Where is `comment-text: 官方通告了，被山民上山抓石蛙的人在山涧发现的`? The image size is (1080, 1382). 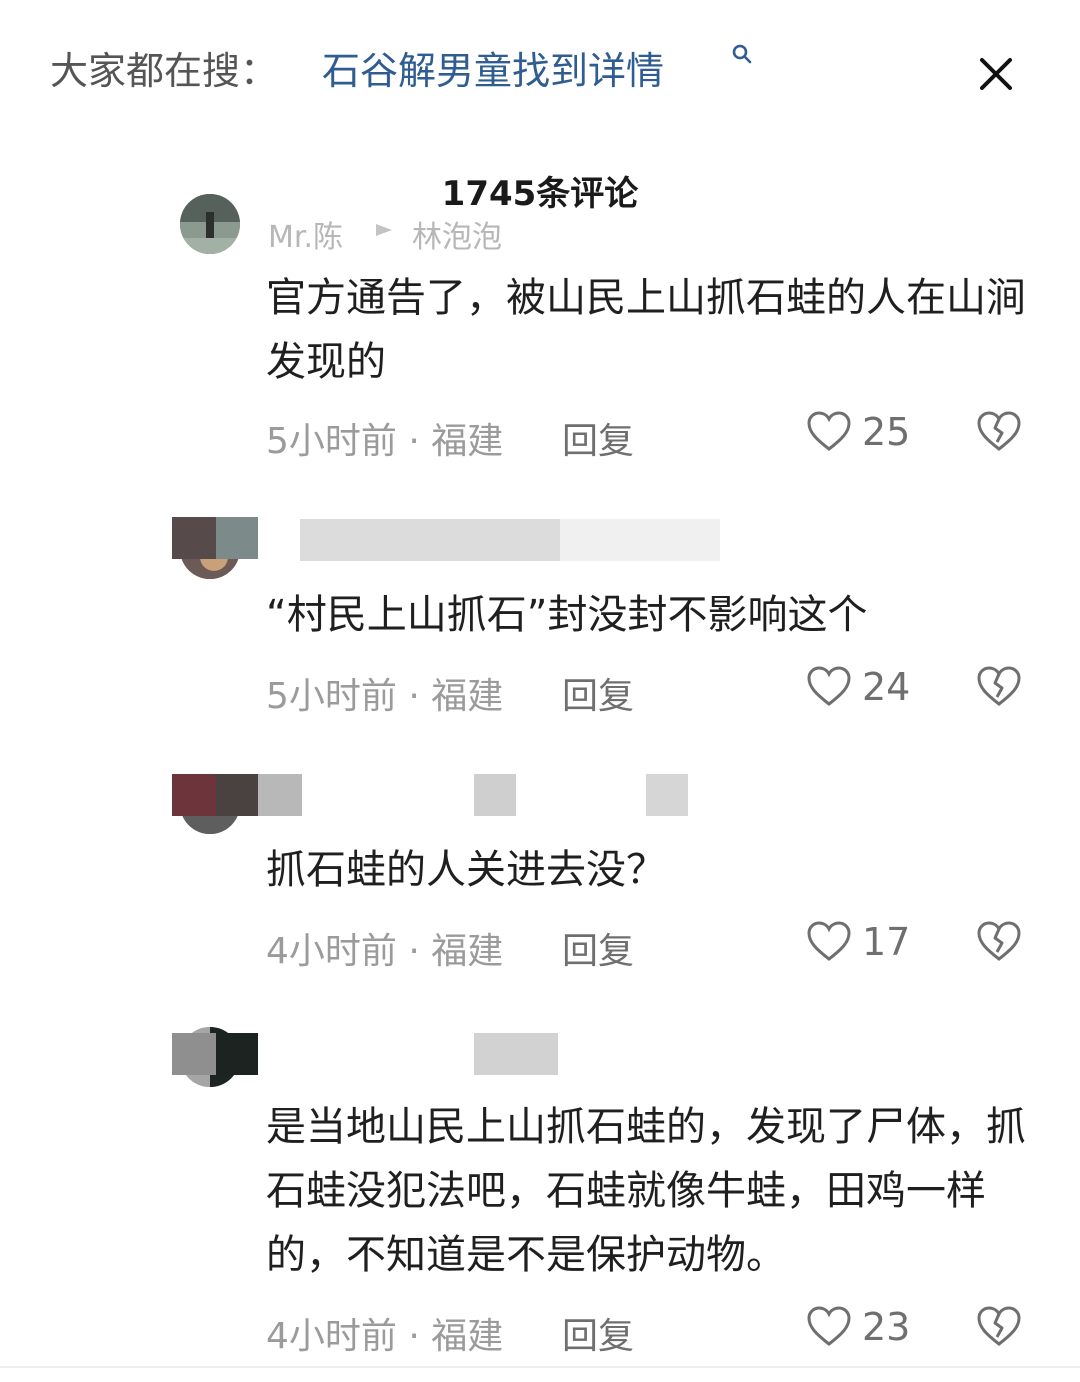
comment-text: 官方通告了，被山民上山抓石蛙的人在山涧发现的 is located at coordinates (646, 330).